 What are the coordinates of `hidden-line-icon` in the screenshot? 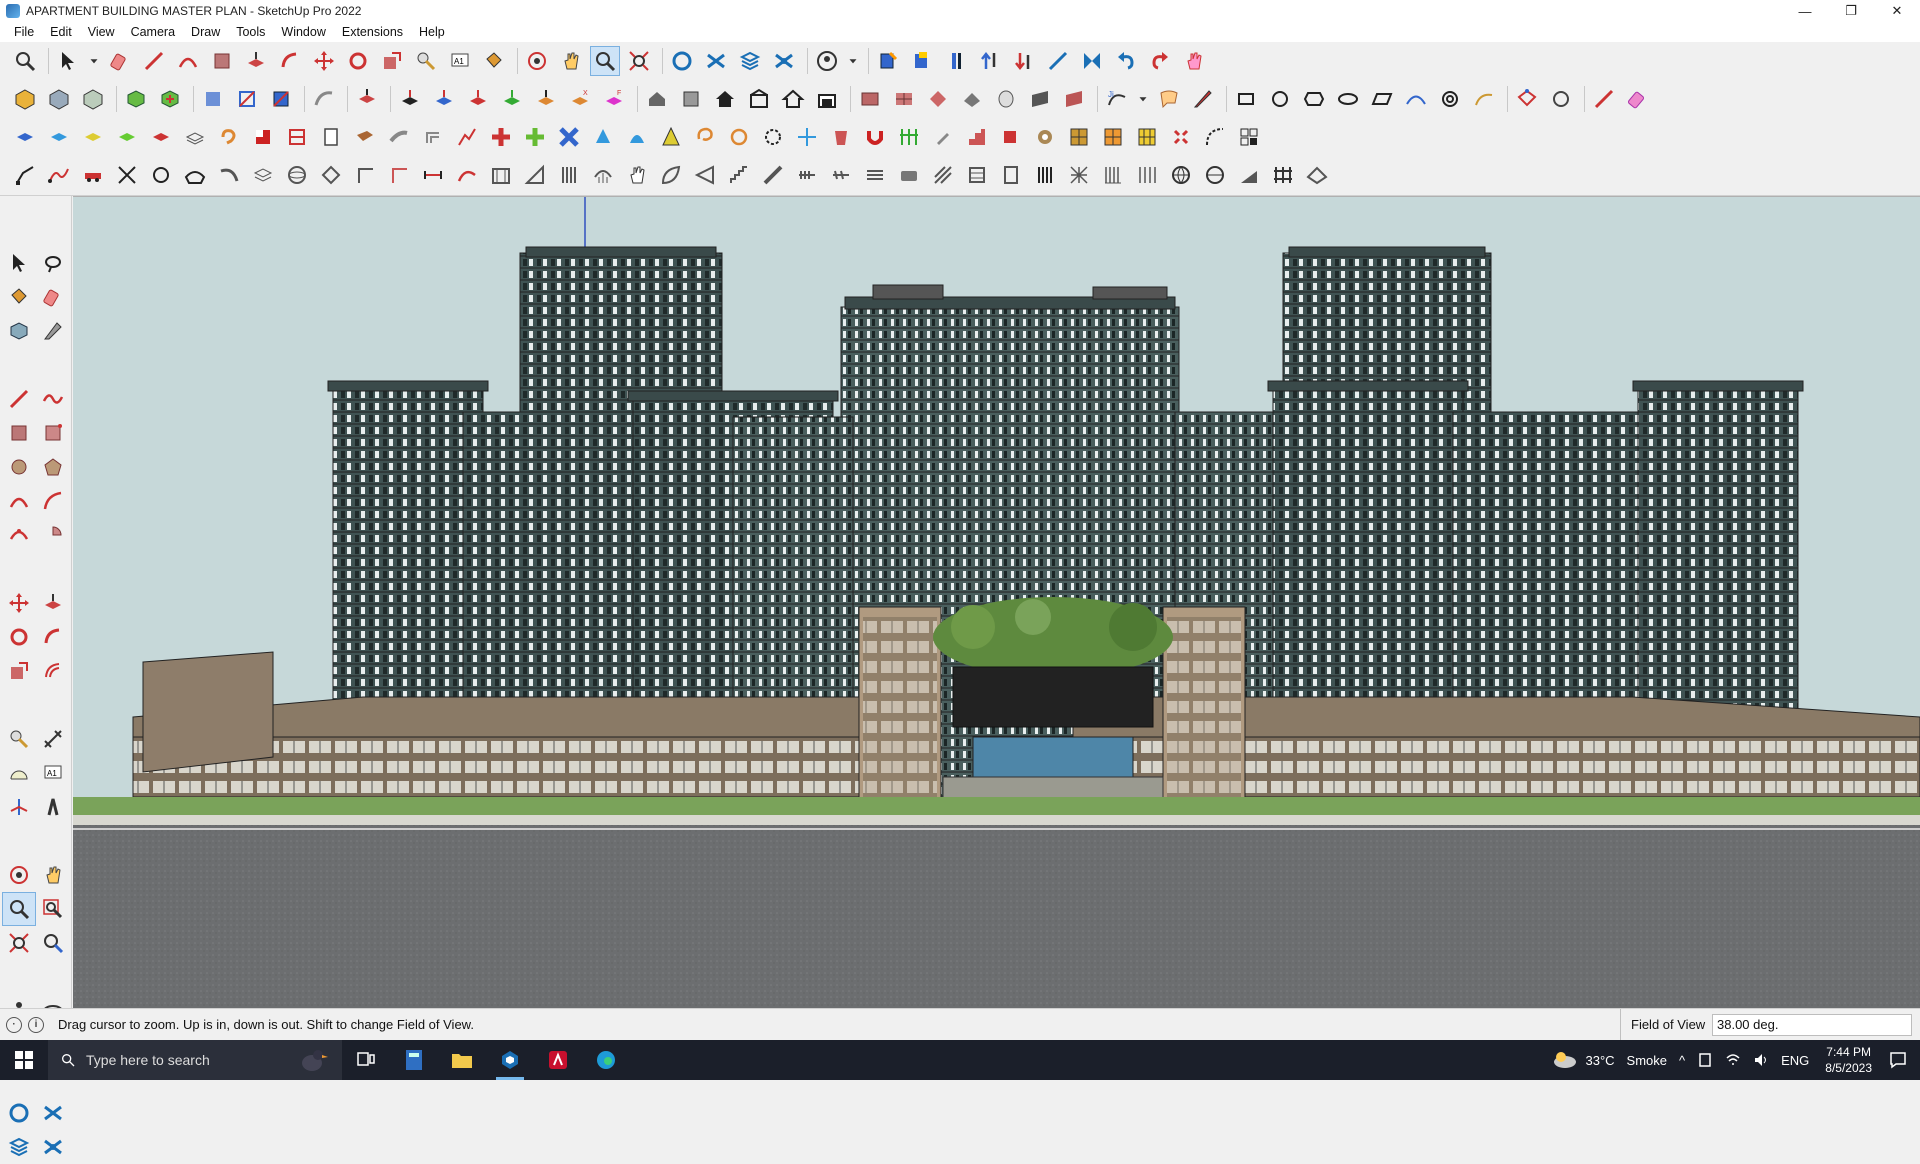 It's located at (281, 99).